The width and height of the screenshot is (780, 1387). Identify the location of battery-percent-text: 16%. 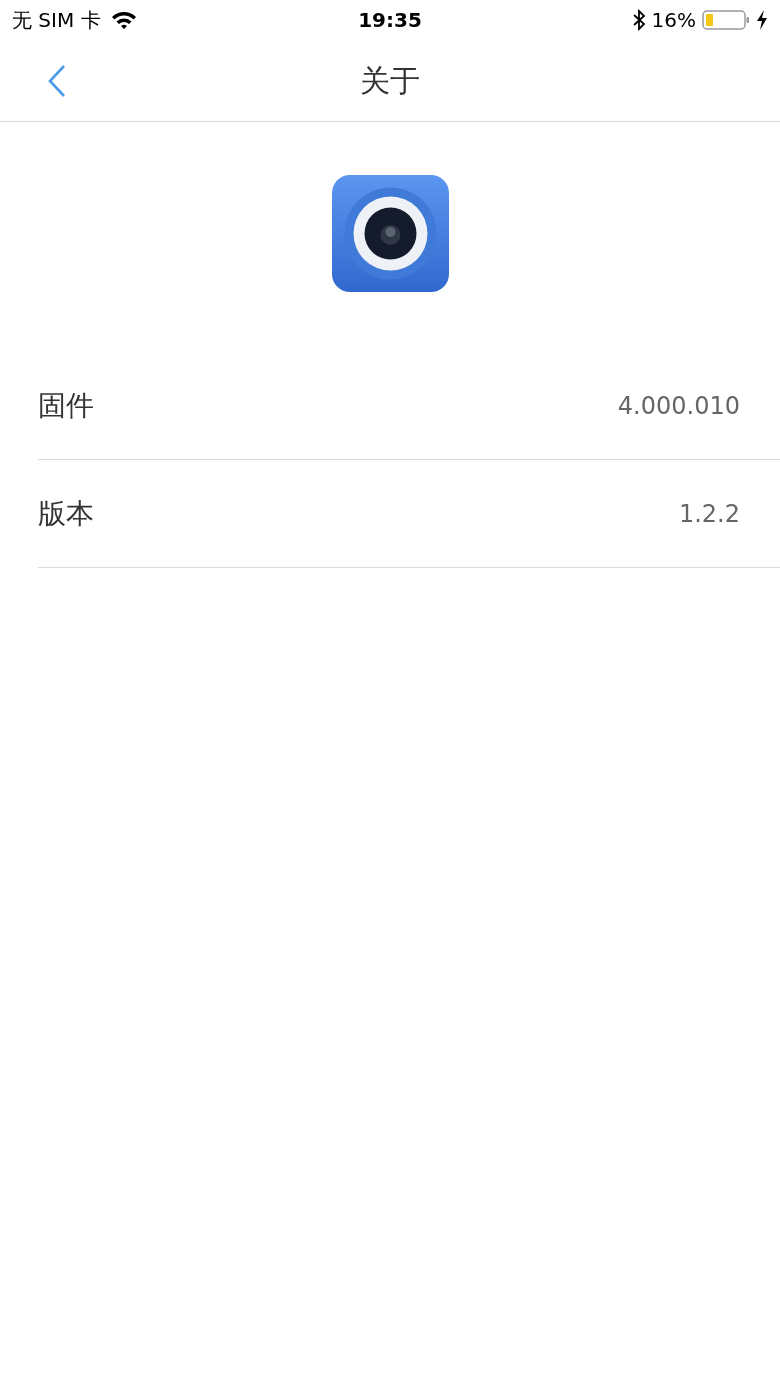
(673, 20).